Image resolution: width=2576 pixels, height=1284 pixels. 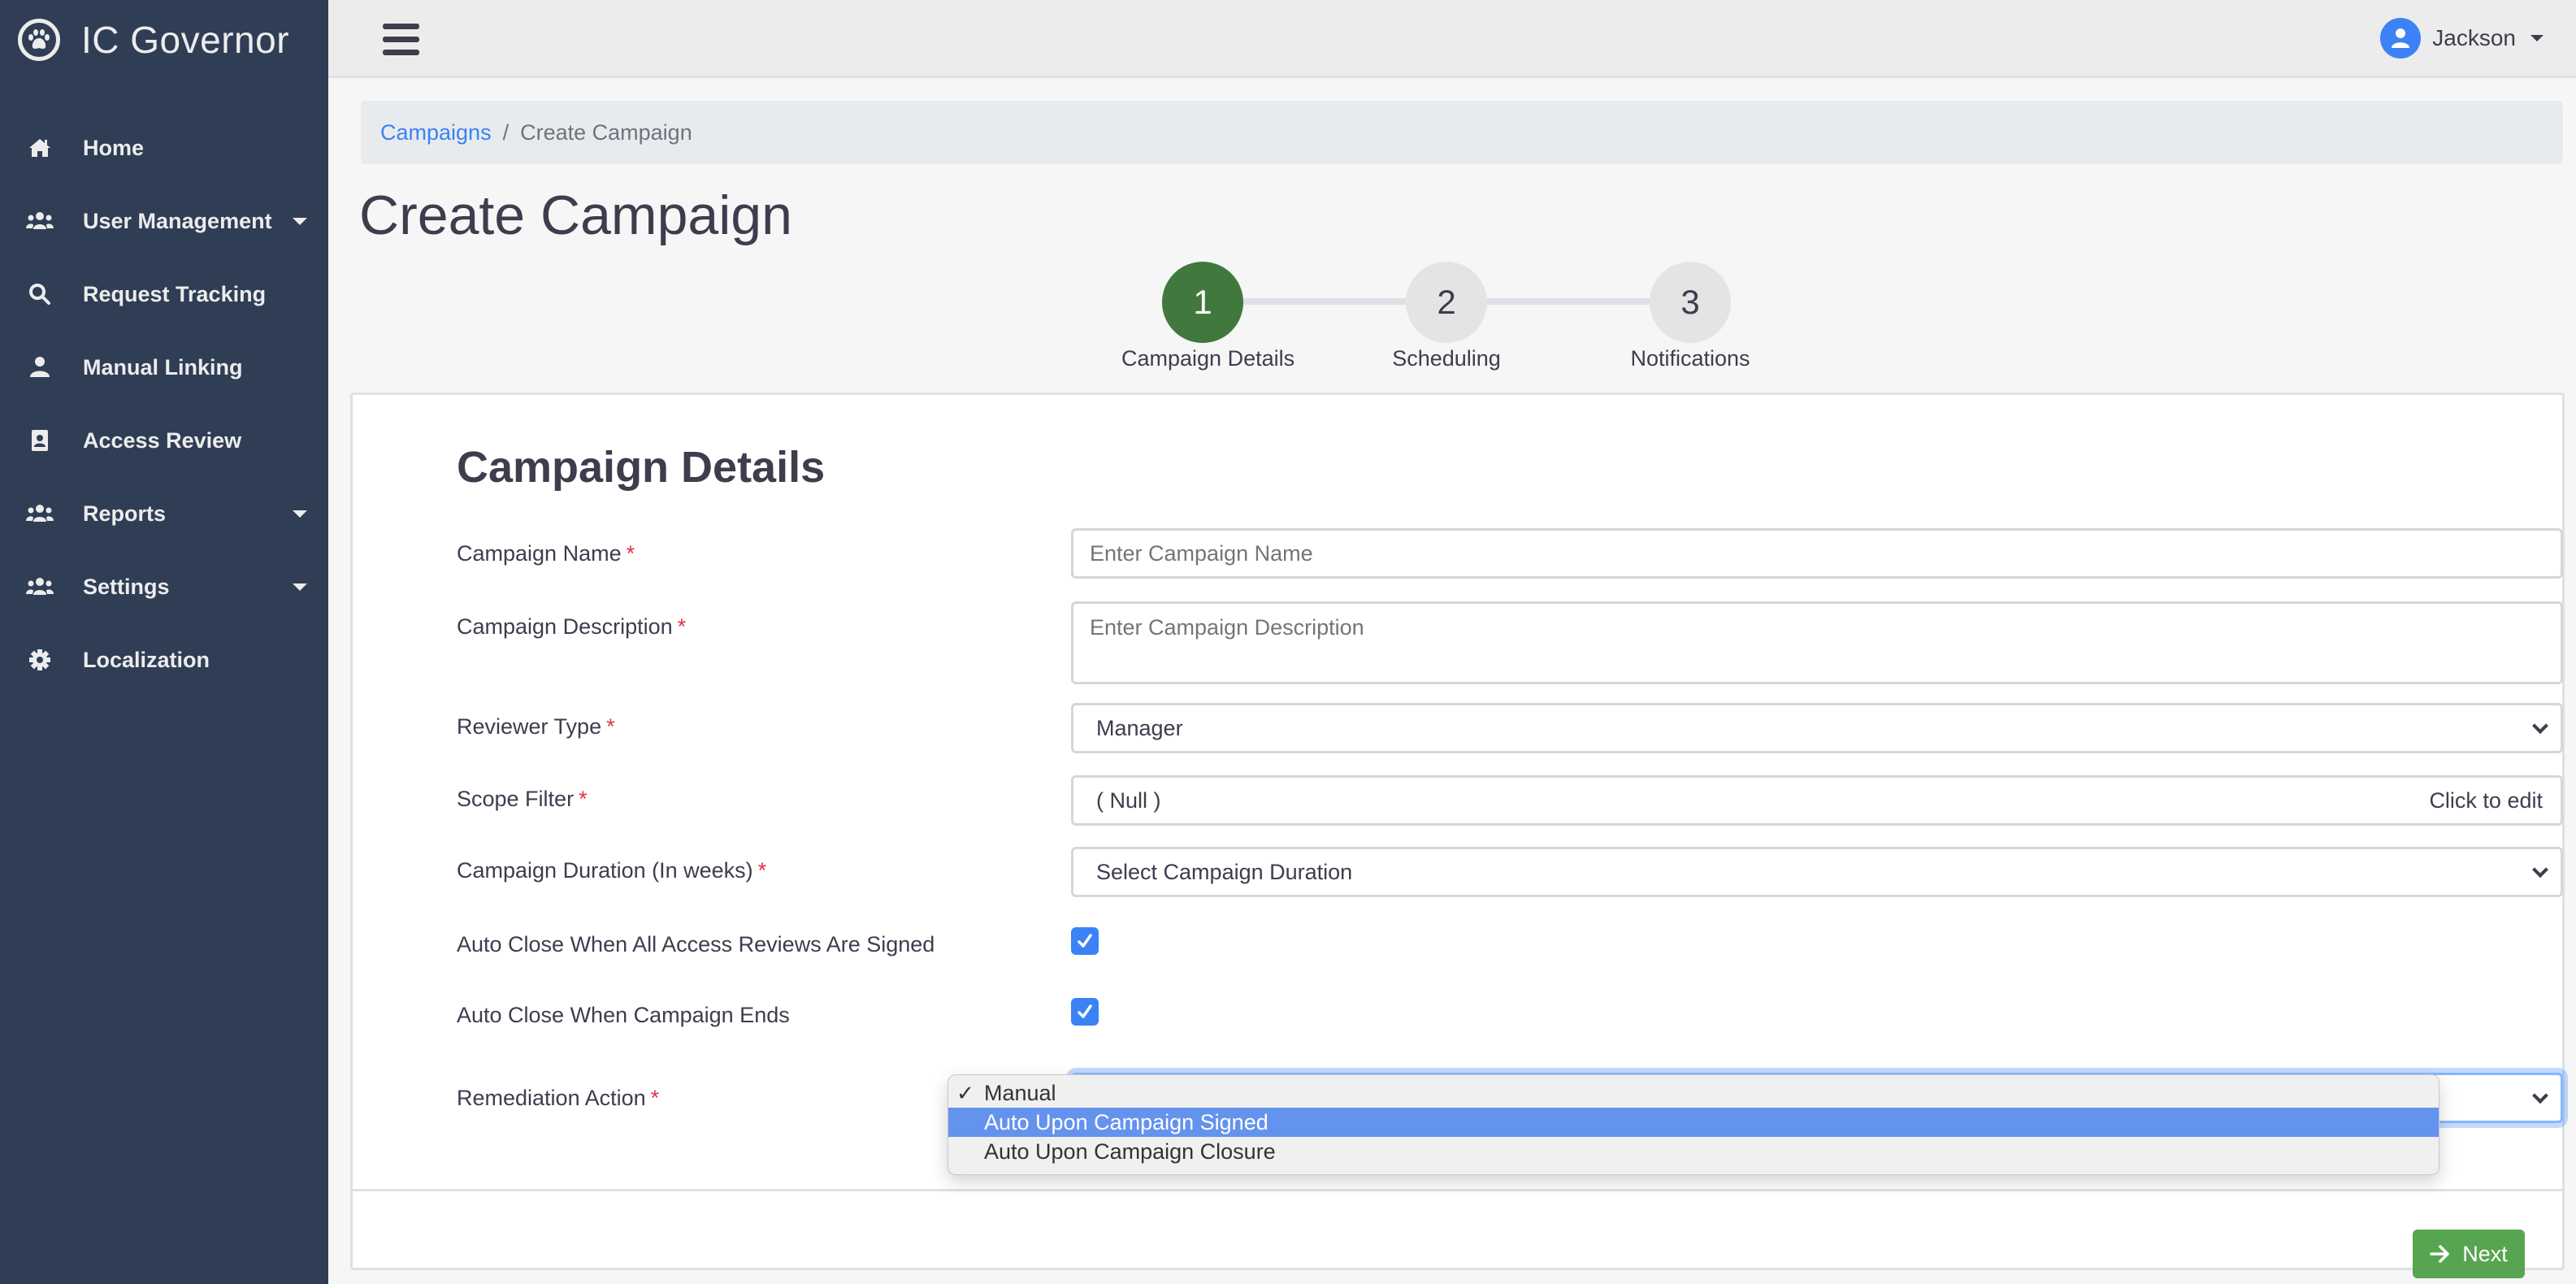 I want to click on section-title: Campaign Details, so click(x=641, y=467).